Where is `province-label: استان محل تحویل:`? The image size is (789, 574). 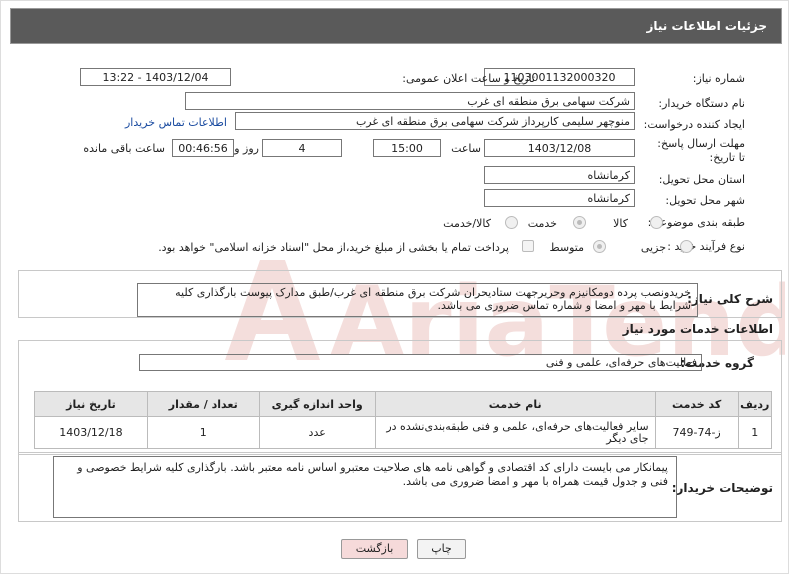
province-label: استان محل تحویل: is located at coordinates (701, 179).